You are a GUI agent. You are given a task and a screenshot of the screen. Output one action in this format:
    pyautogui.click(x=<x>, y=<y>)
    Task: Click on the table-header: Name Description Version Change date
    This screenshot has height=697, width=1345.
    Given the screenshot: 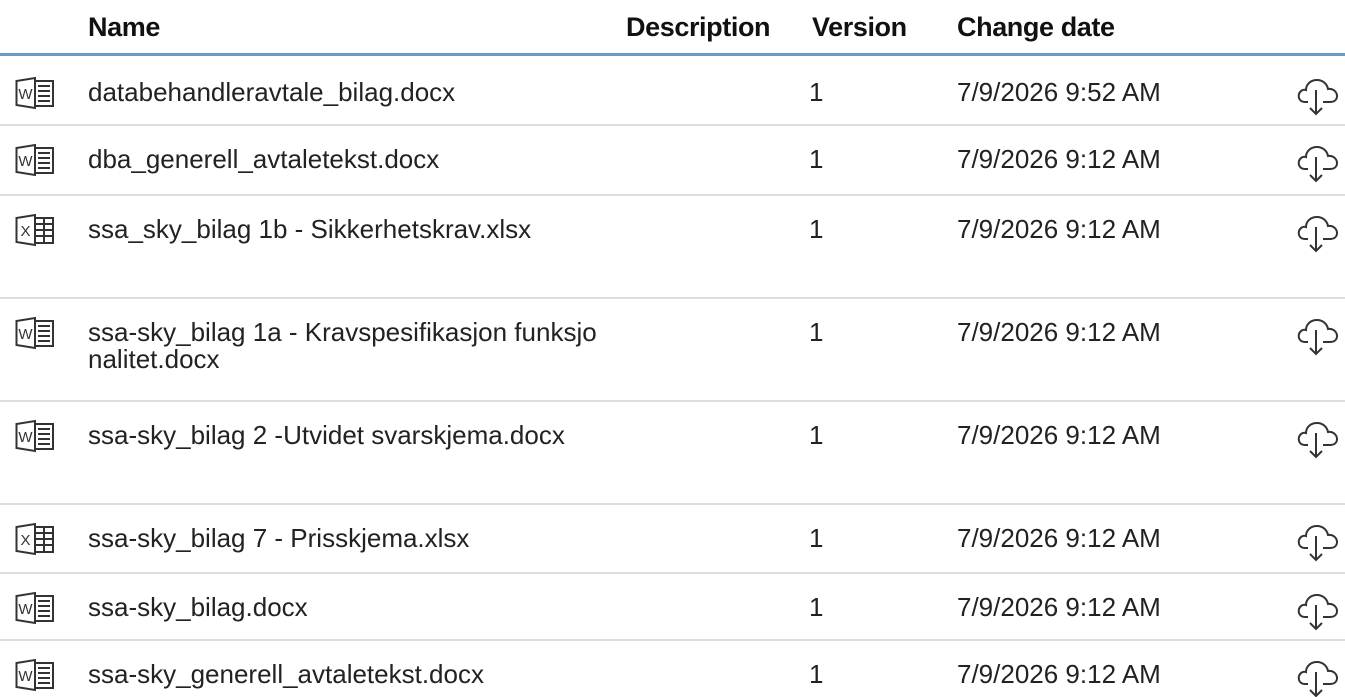 What is the action you would take?
    pyautogui.click(x=672, y=28)
    